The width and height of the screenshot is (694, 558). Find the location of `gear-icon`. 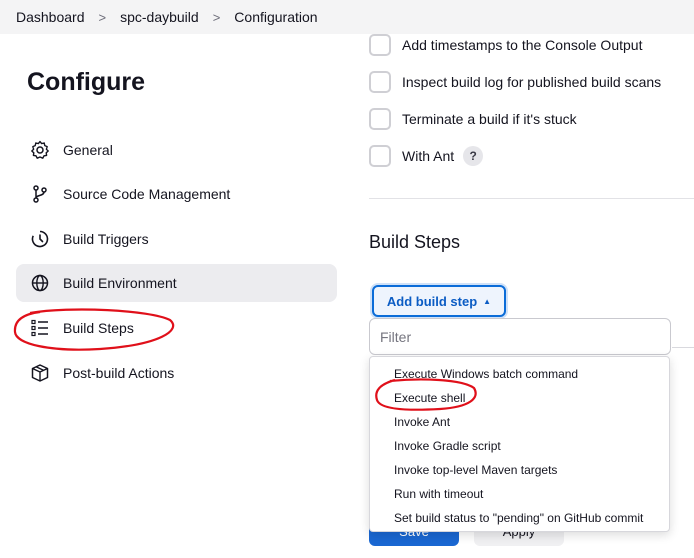

gear-icon is located at coordinates (40, 150).